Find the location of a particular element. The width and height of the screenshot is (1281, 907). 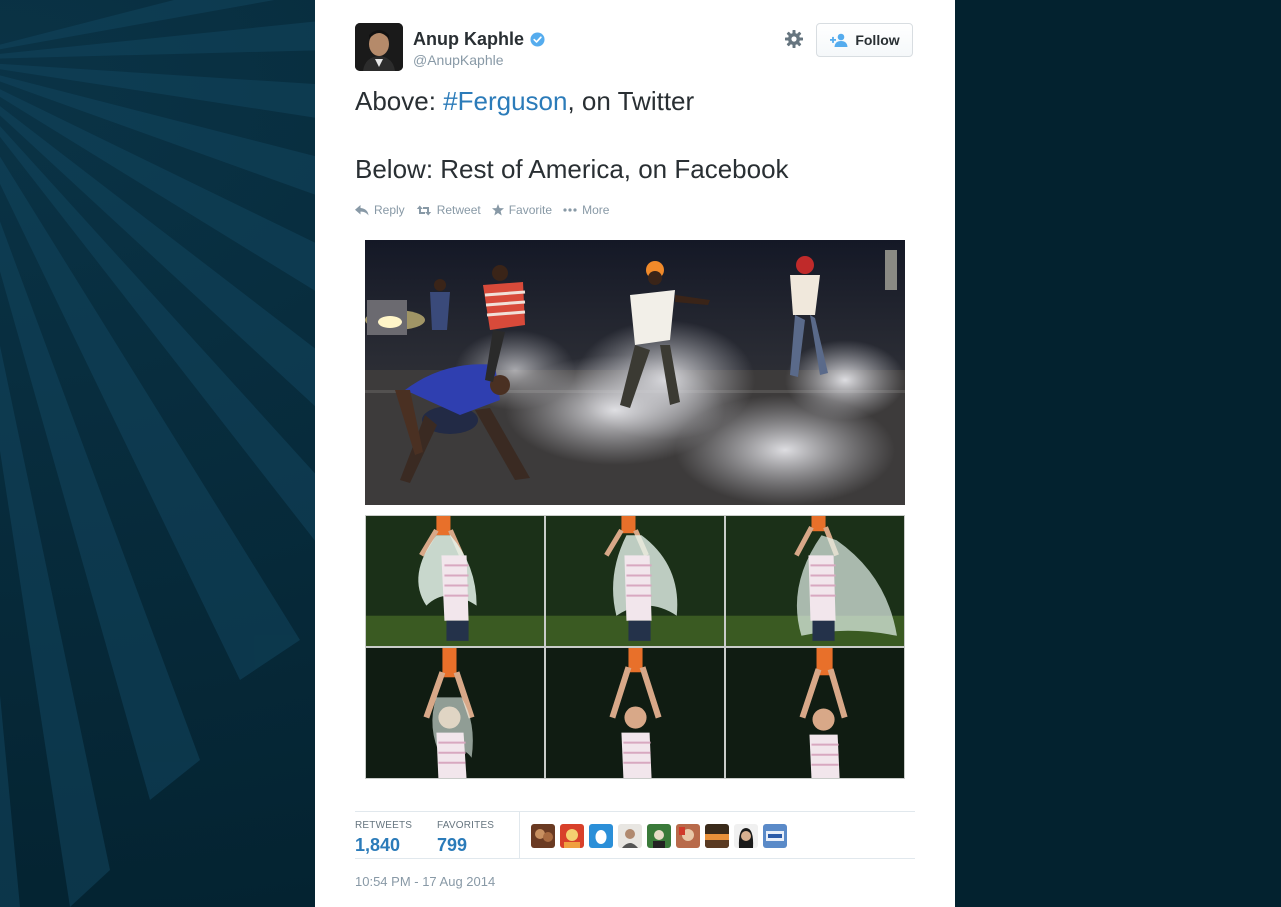

retweet-label: Retweet is located at coordinates (458, 210).